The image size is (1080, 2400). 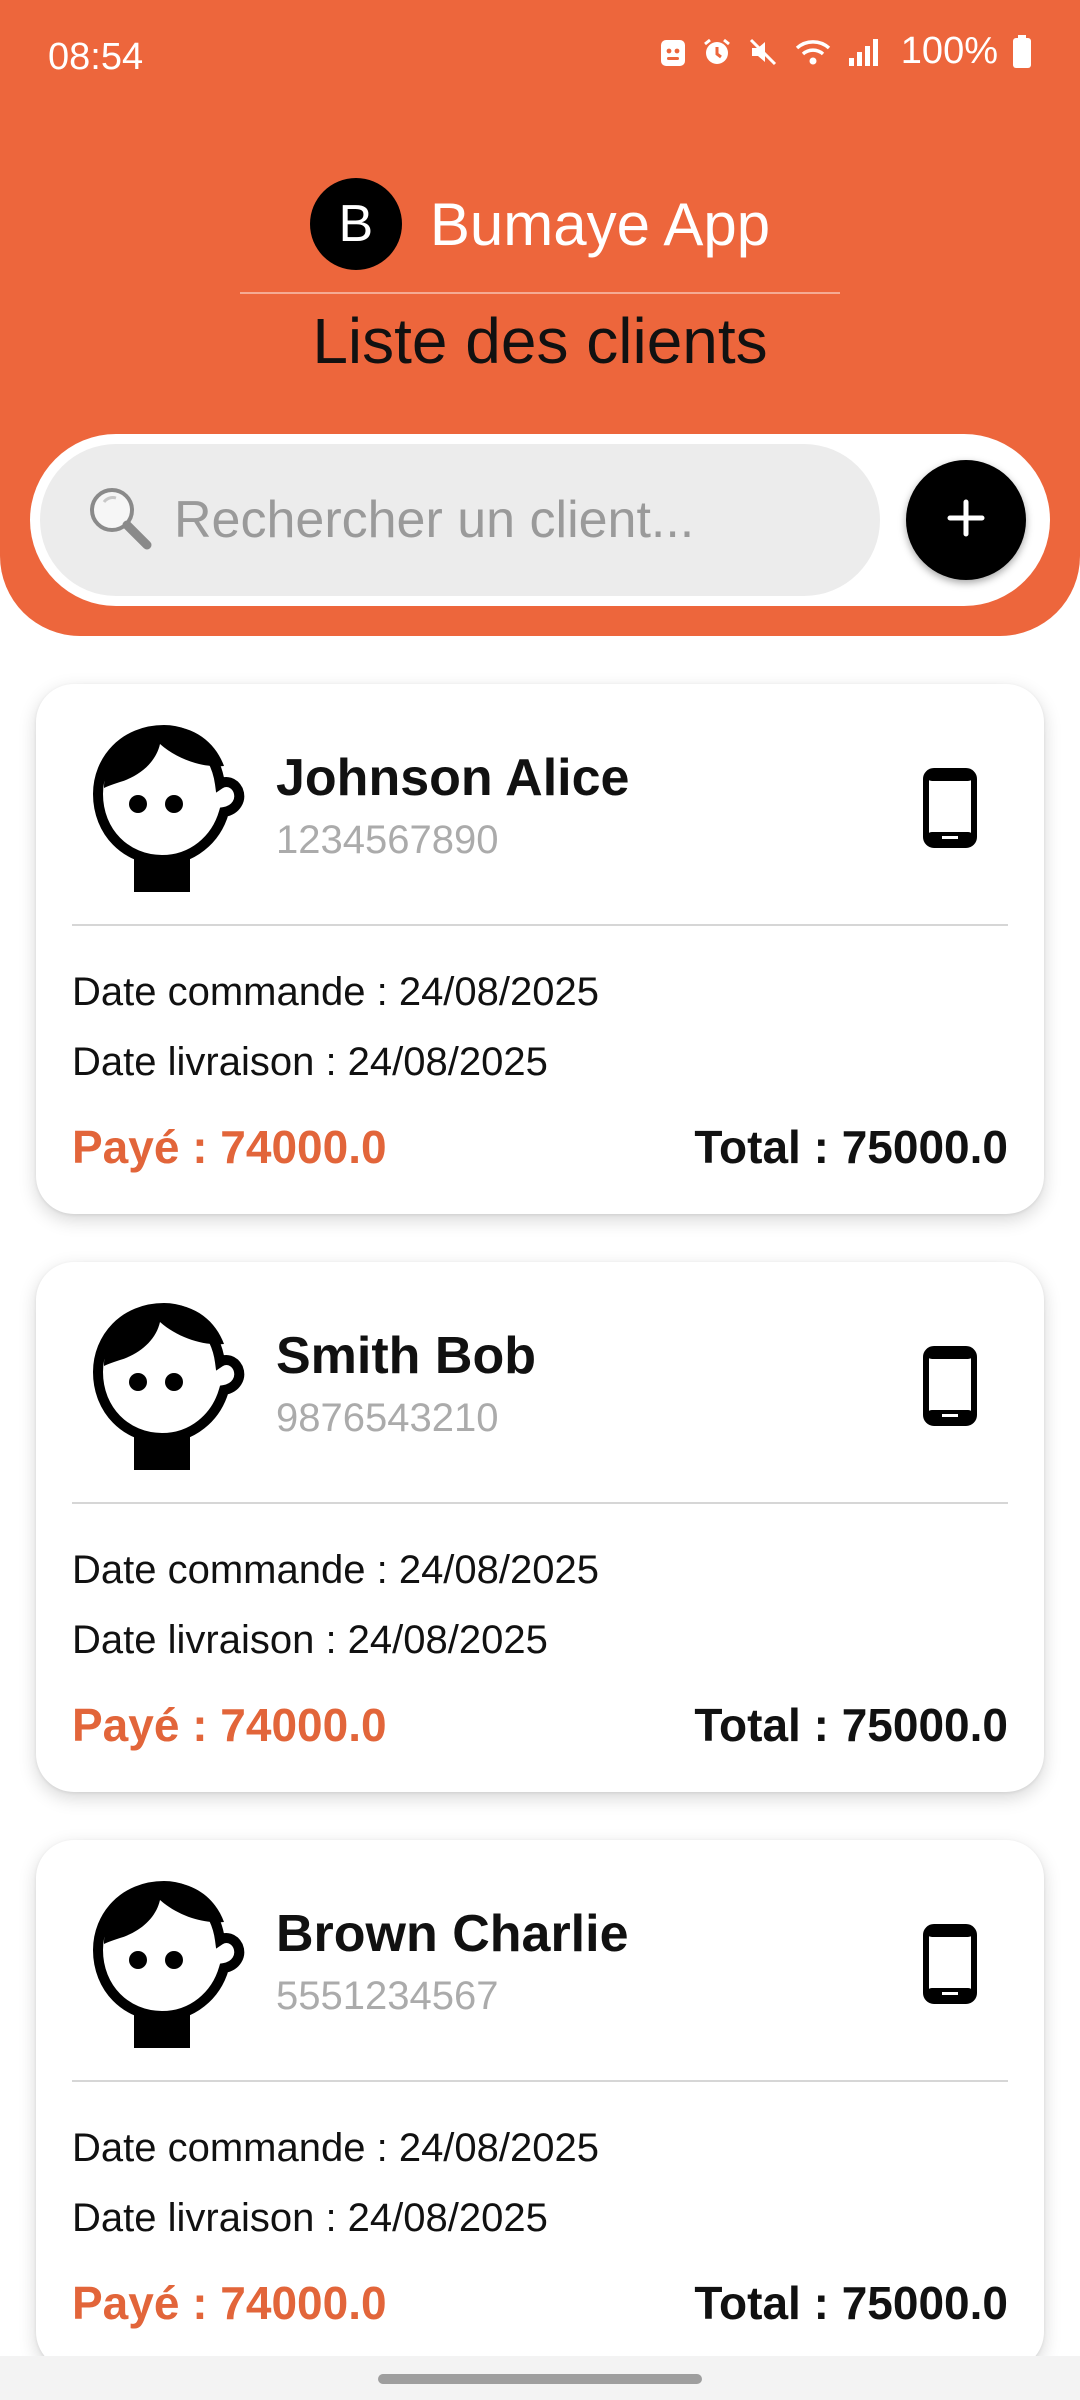 What do you see at coordinates (540, 60) in the screenshot?
I see `status-bar: 08:54 100%` at bounding box center [540, 60].